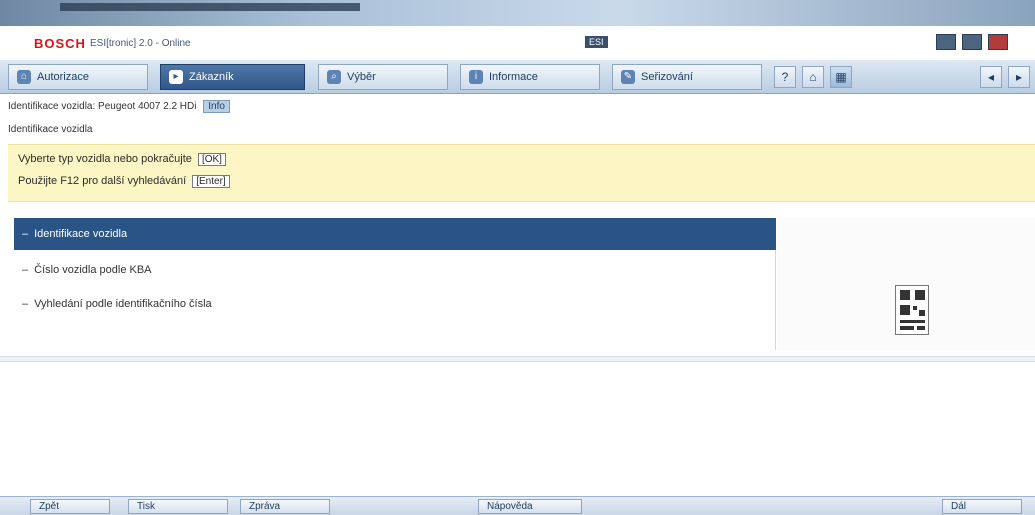 This screenshot has width=1035, height=515. I want to click on home-button: ⌂, so click(813, 77).